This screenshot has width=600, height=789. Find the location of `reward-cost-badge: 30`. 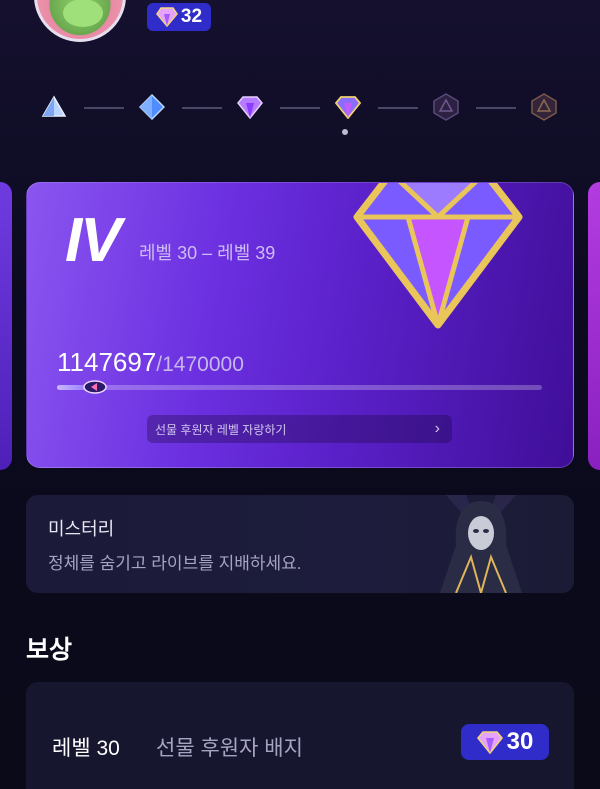

reward-cost-badge: 30 is located at coordinates (505, 742).